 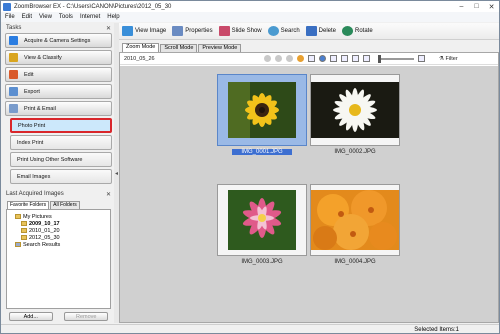 I want to click on subtask-print-other-software: Print Using Other Software, so click(x=61, y=159).